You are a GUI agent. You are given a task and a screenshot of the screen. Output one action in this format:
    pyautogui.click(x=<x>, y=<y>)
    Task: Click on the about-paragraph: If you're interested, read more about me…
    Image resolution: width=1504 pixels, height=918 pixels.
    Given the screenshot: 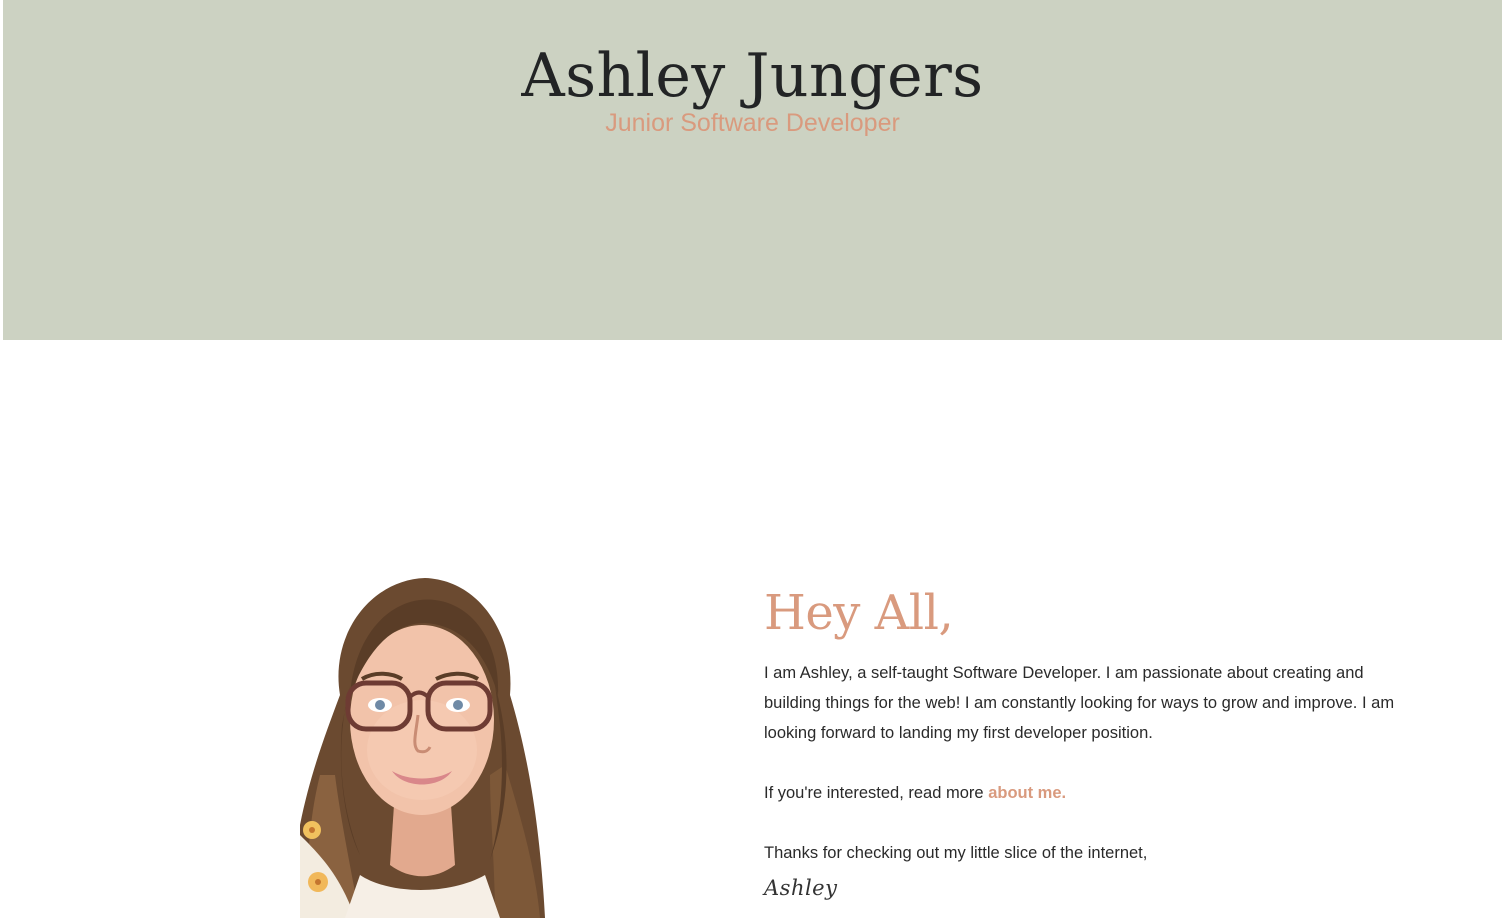 What is the action you would take?
    pyautogui.click(x=1084, y=793)
    